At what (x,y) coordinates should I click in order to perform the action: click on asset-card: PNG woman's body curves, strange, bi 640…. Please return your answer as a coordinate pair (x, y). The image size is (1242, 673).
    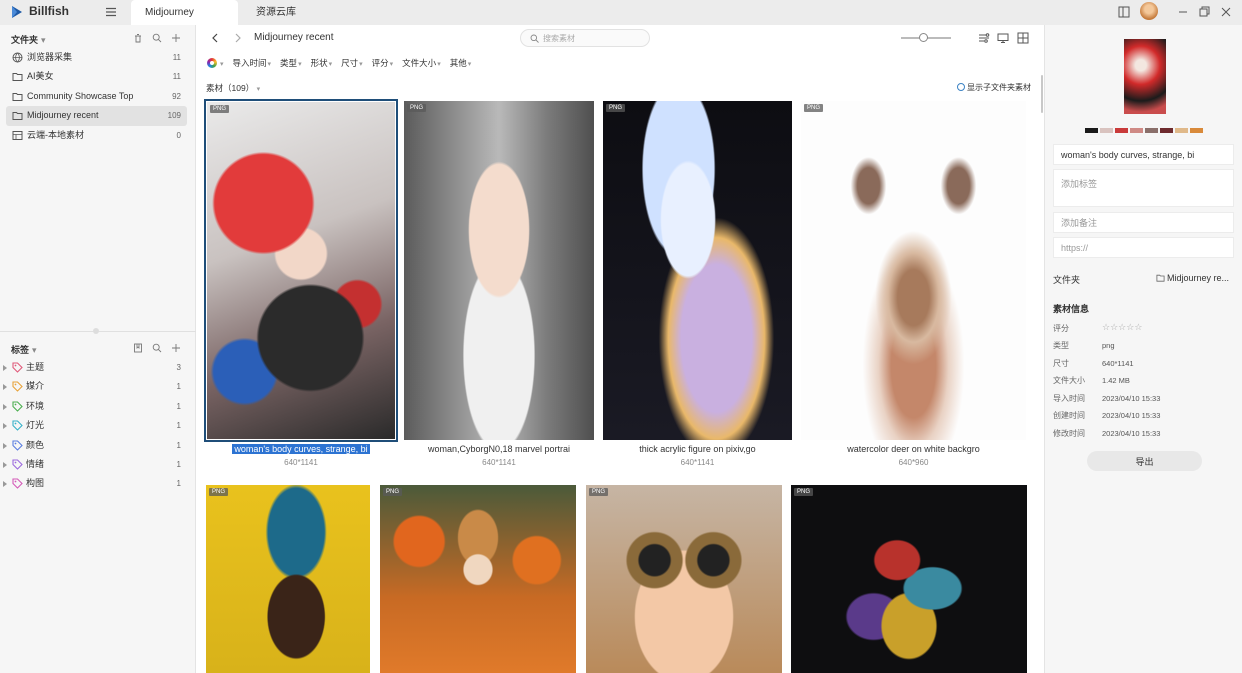
    Looking at the image, I should click on (301, 285).